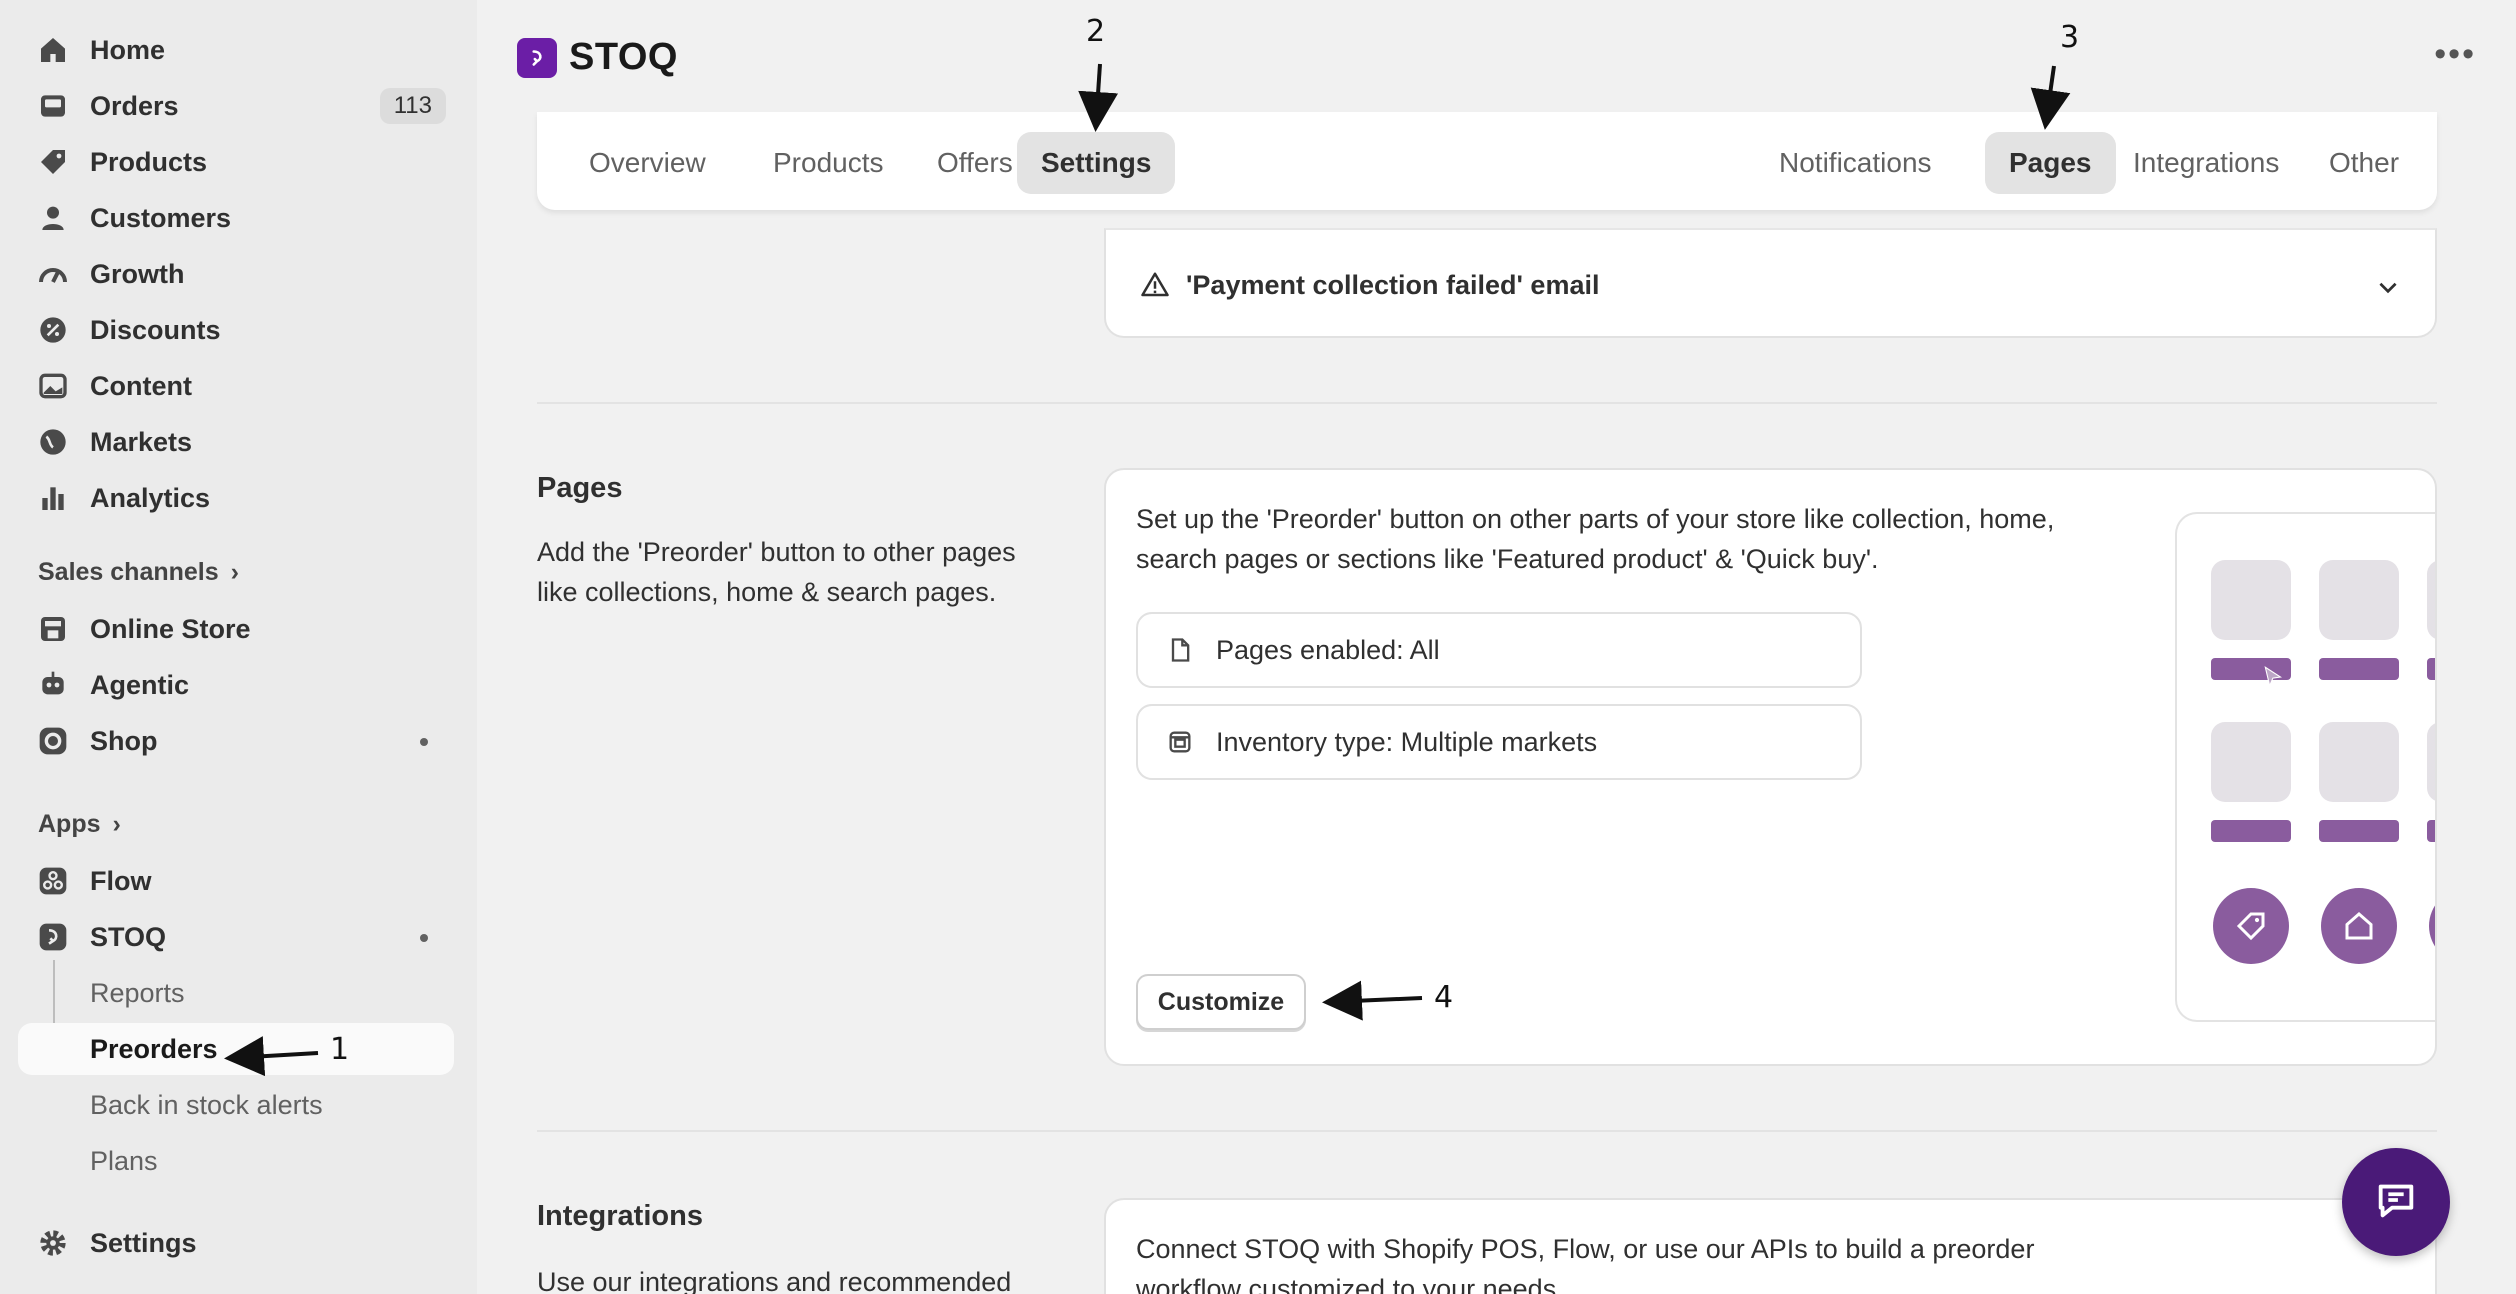 The image size is (2516, 1294). Describe the element at coordinates (170, 628) in the screenshot. I see `sidebar-item-label: Online Store` at that location.